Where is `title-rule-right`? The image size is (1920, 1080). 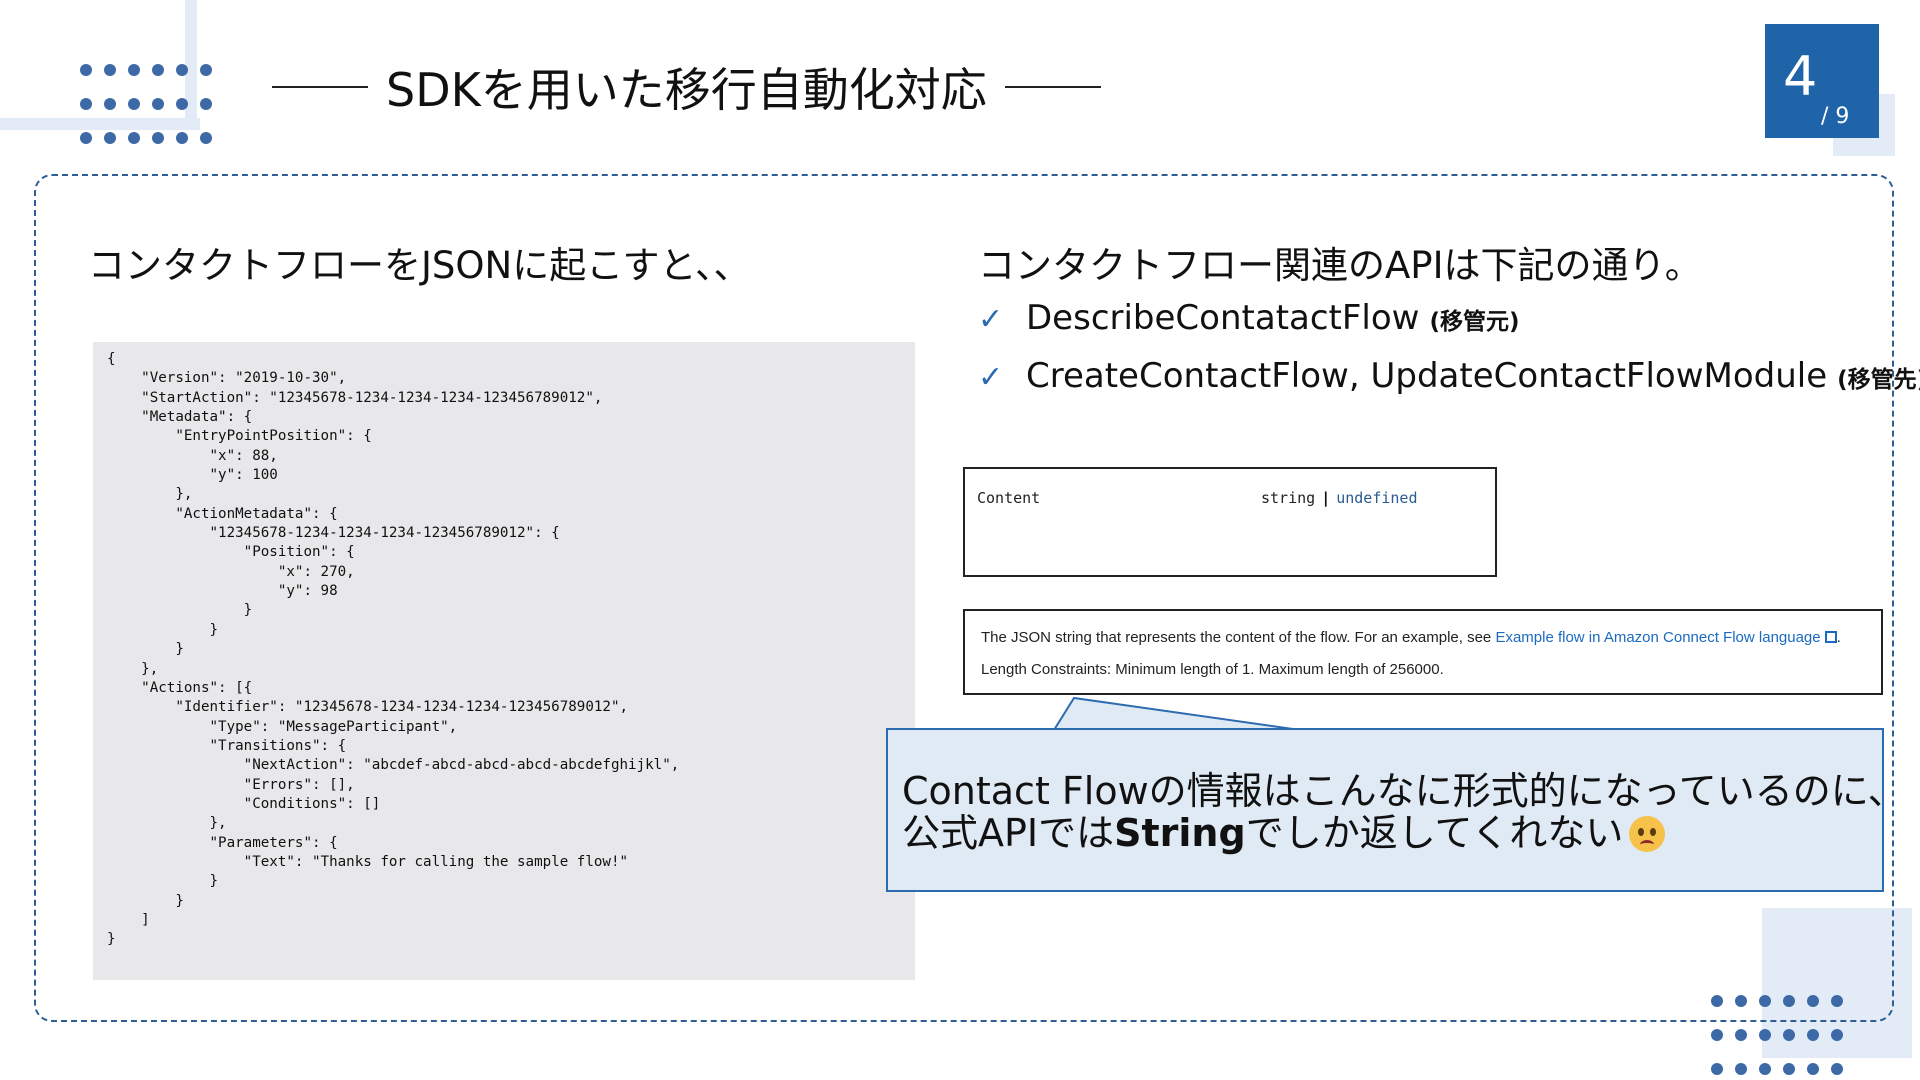
title-rule-right is located at coordinates (1052, 87).